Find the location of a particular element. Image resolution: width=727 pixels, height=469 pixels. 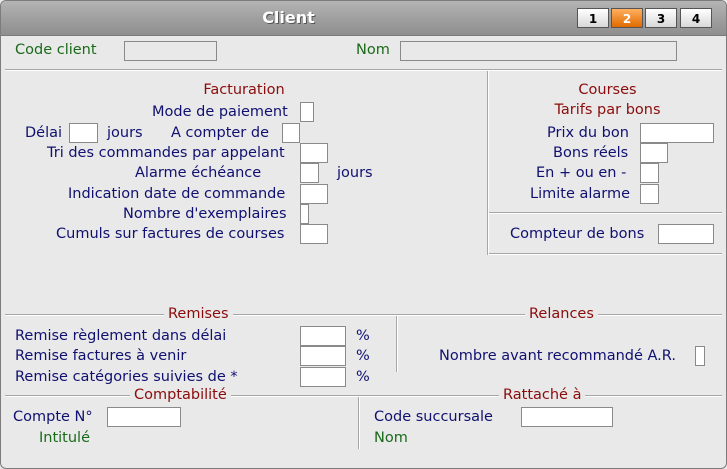

remise-categories-label: Remise catégories suivies de * is located at coordinates (126, 377).